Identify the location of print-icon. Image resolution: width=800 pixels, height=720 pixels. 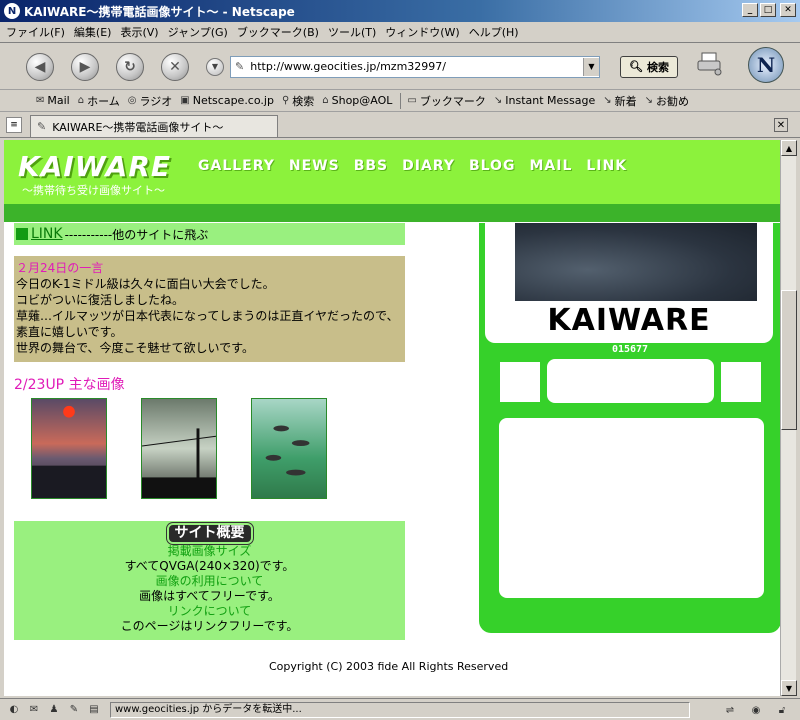
(710, 63).